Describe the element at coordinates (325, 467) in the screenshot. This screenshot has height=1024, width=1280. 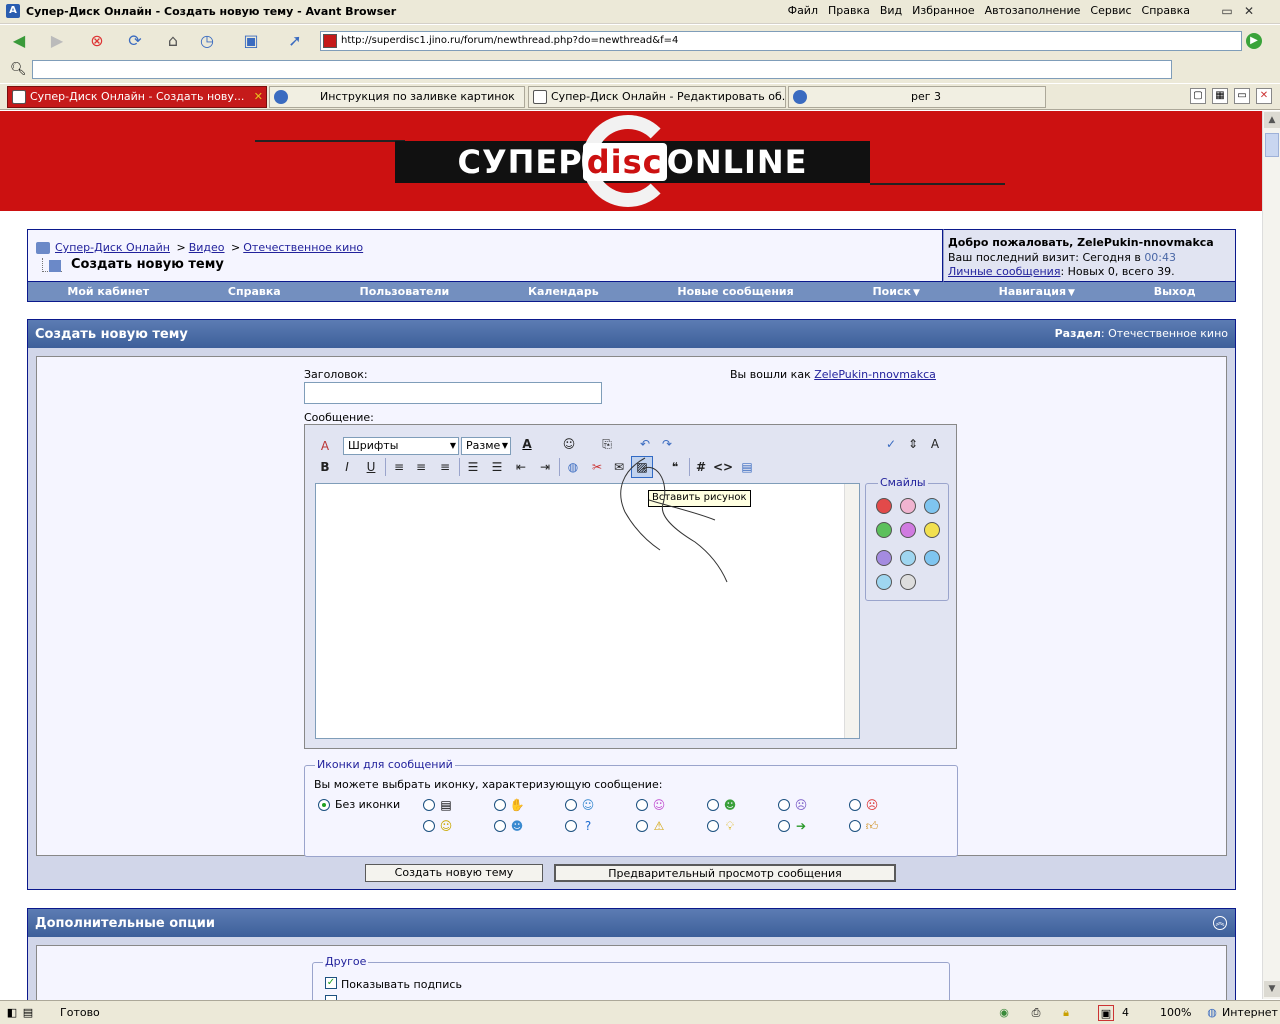
I see `bold-icon: B` at that location.